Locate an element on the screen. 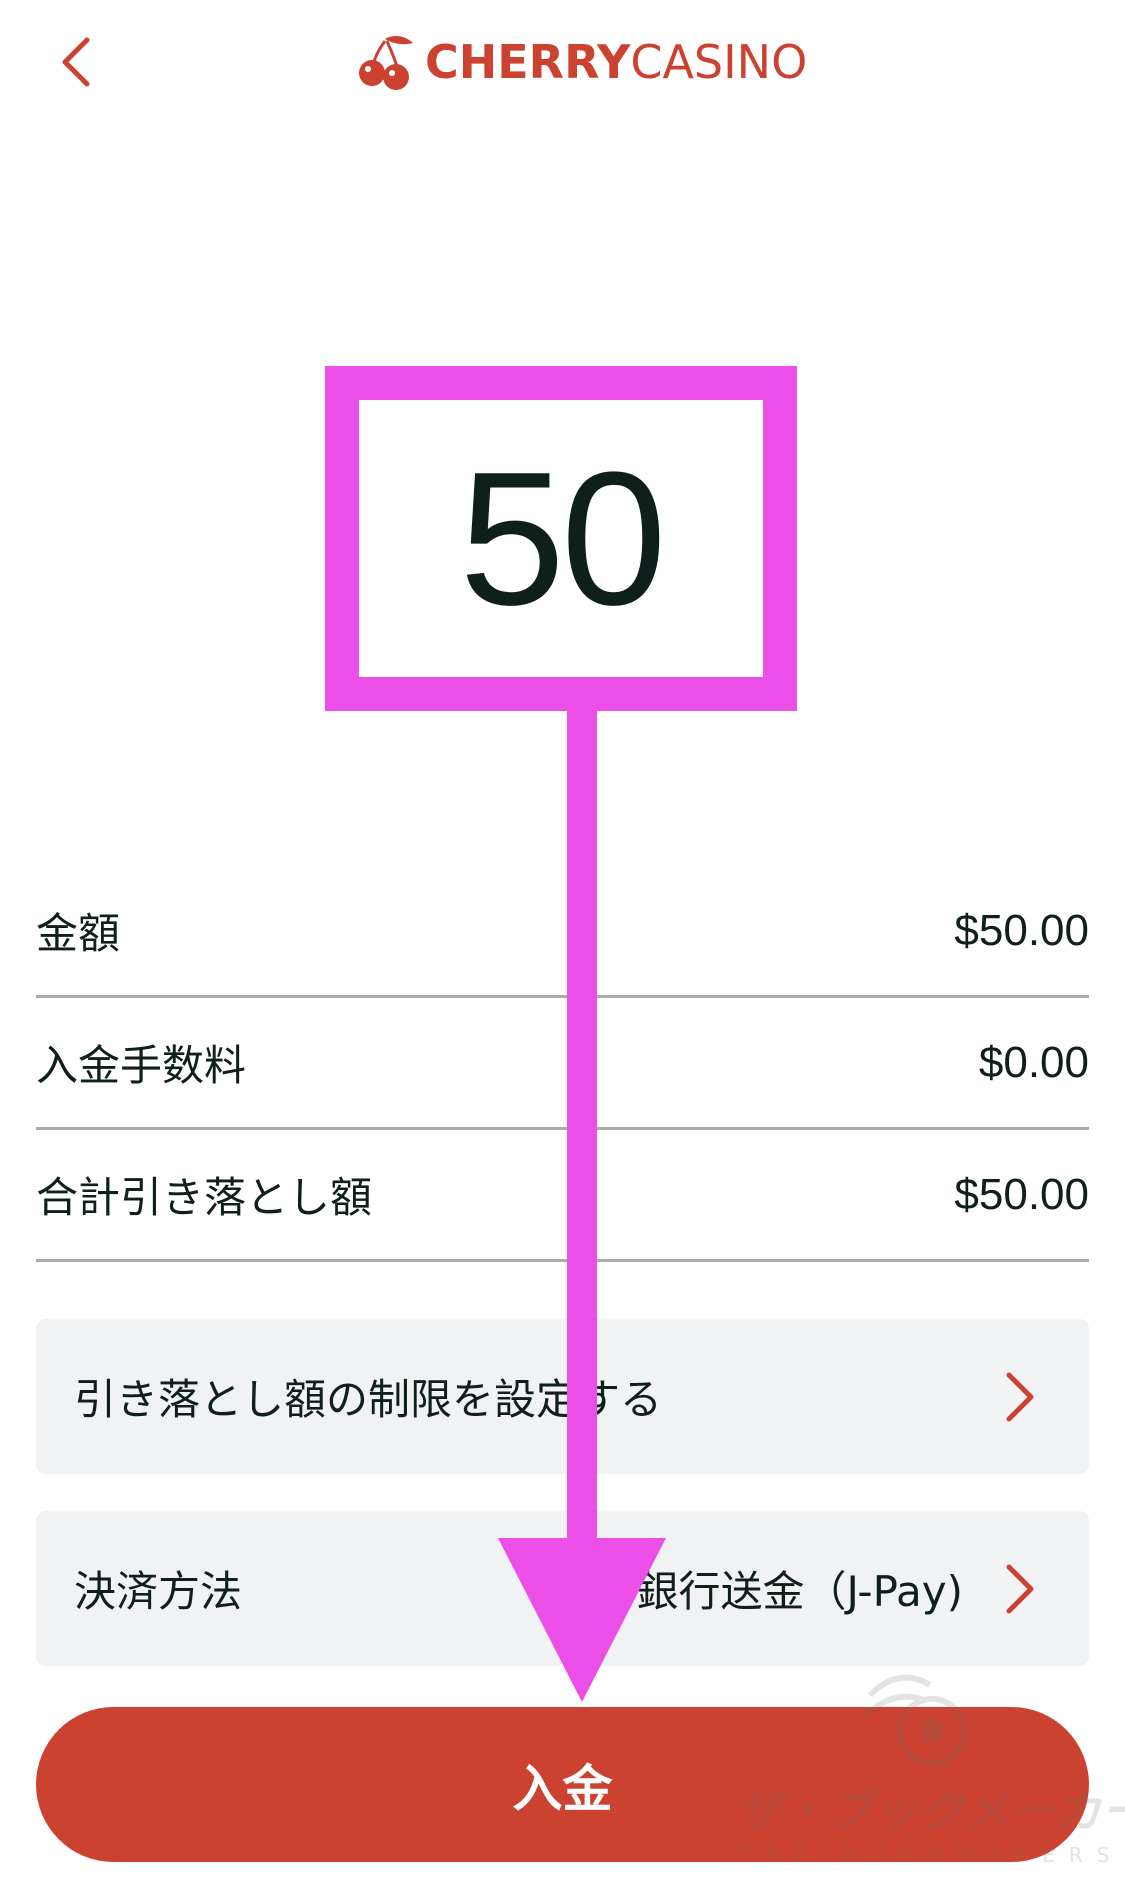 This screenshot has height=1887, width=1125. set-limit-row: 引き落とし額の制限を設定する is located at coordinates (562, 1396).